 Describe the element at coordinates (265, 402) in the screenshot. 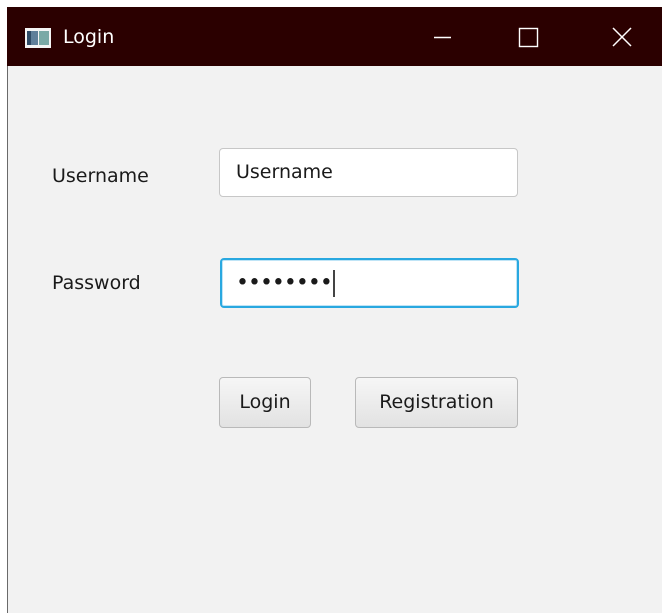

I see `login-button: Login` at that location.